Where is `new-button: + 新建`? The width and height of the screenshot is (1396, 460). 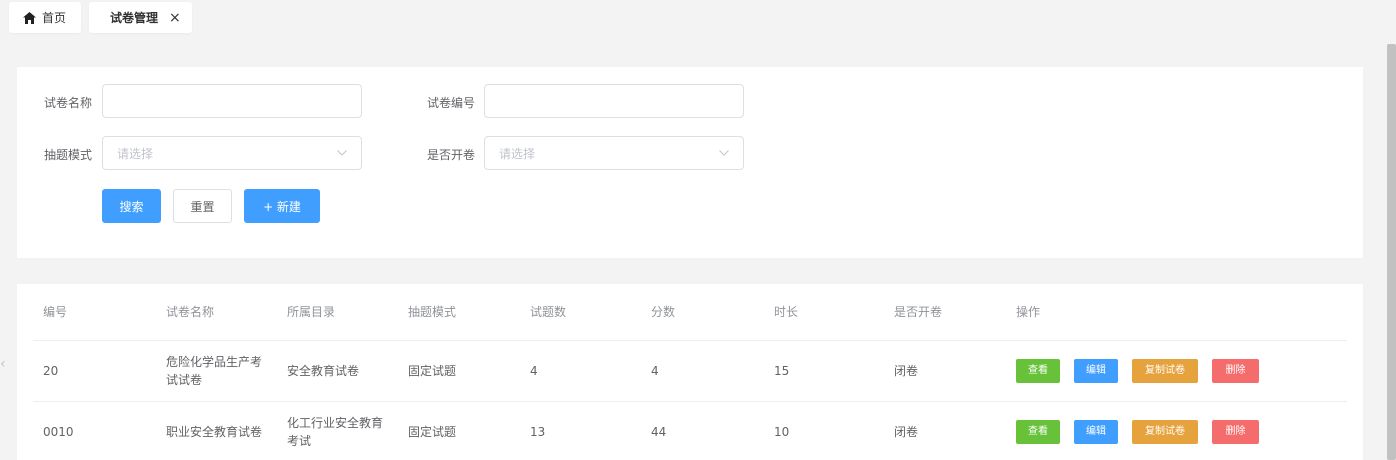
new-button: + 新建 is located at coordinates (282, 206).